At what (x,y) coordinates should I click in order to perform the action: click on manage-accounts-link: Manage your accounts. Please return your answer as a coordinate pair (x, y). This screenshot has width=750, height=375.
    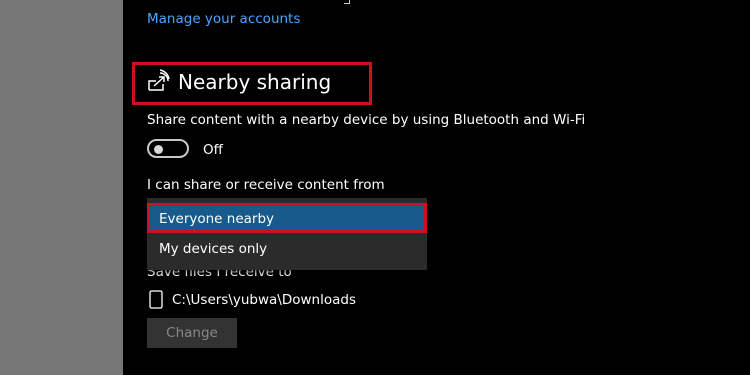
    Looking at the image, I should click on (223, 19).